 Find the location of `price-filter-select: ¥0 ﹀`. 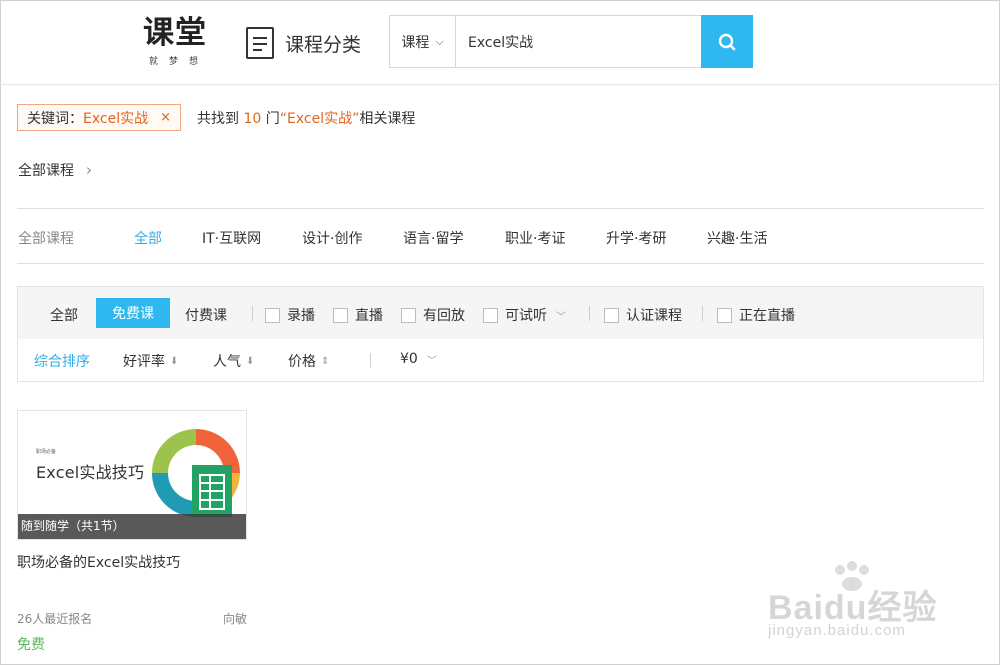

price-filter-select: ¥0 ﹀ is located at coordinates (418, 359).